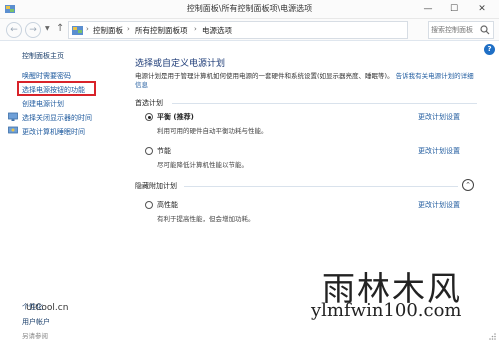 This screenshot has width=499, height=343. I want to click on change-plan-settings-balanced: 更改计划设置, so click(439, 117).